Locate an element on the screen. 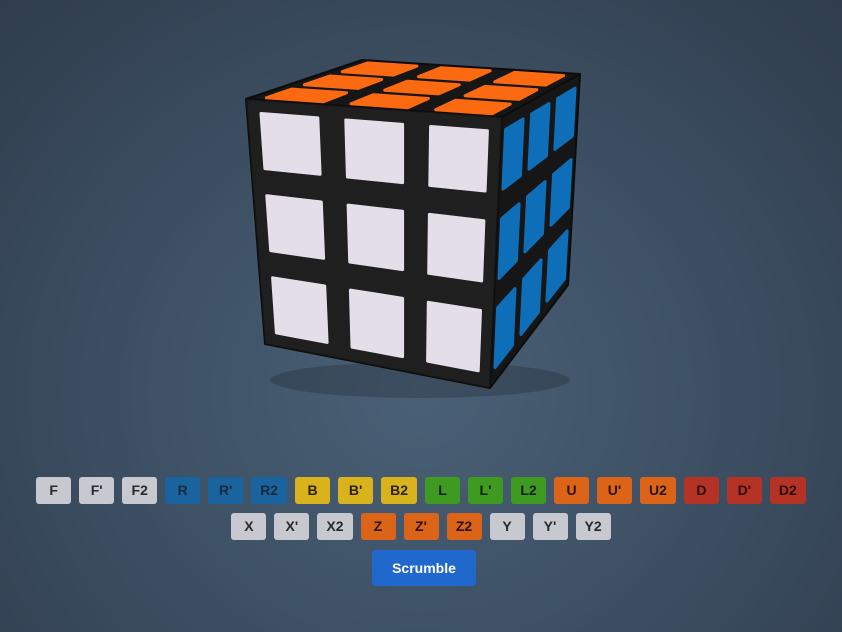  move-buttons-row-2: X X' X2 Z Z' Z2 Y Y' Y2 is located at coordinates (421, 526).